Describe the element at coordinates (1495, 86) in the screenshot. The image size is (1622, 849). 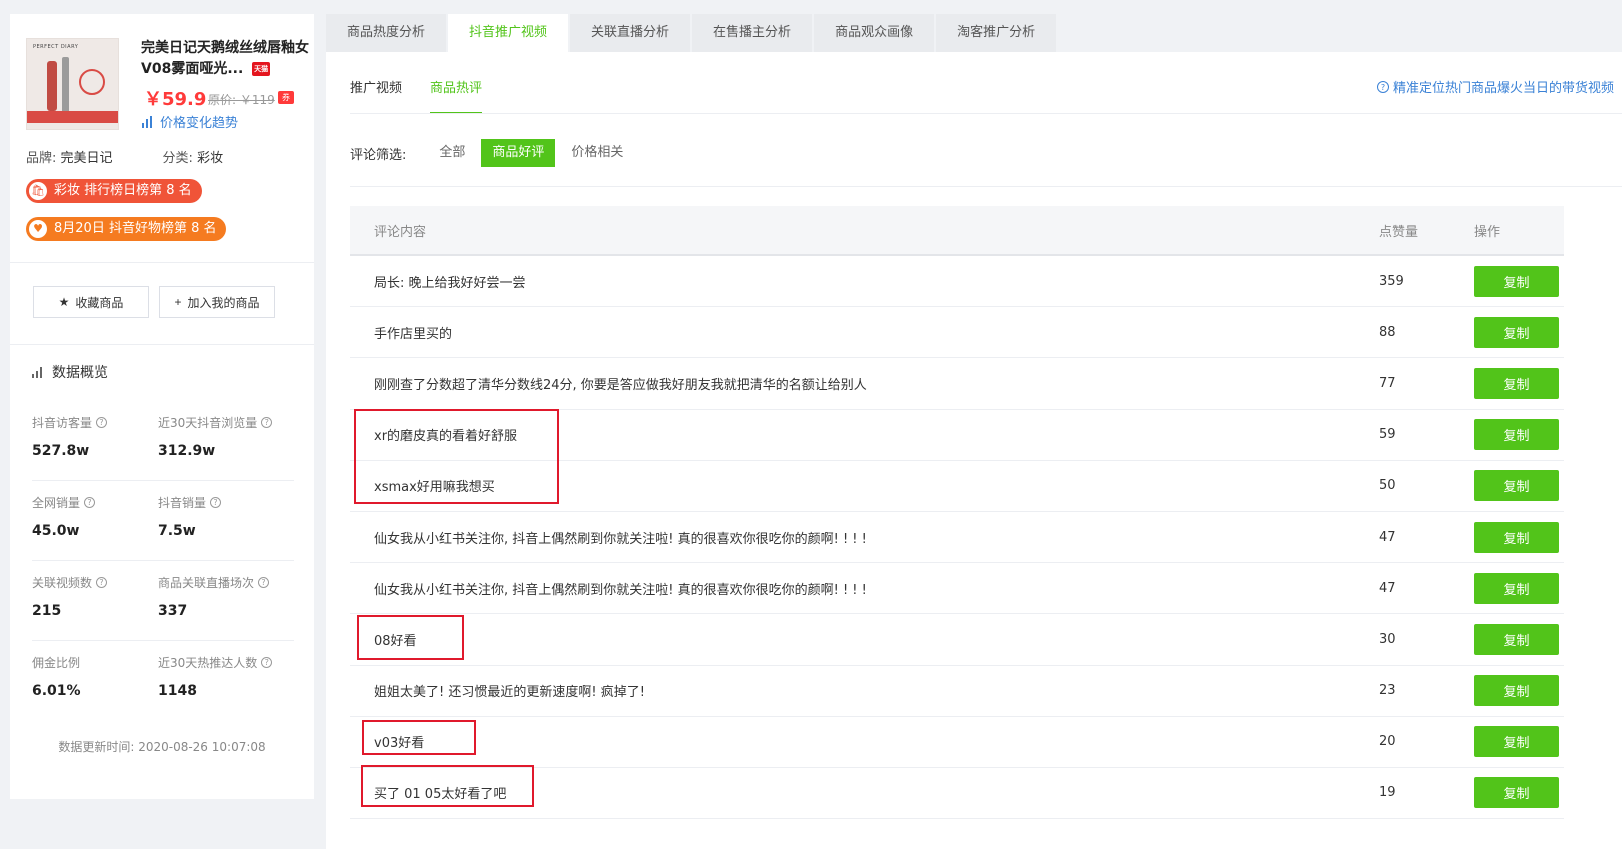
I see `hint-link: ? 精准定位热门商品爆火当日的带货视频` at that location.